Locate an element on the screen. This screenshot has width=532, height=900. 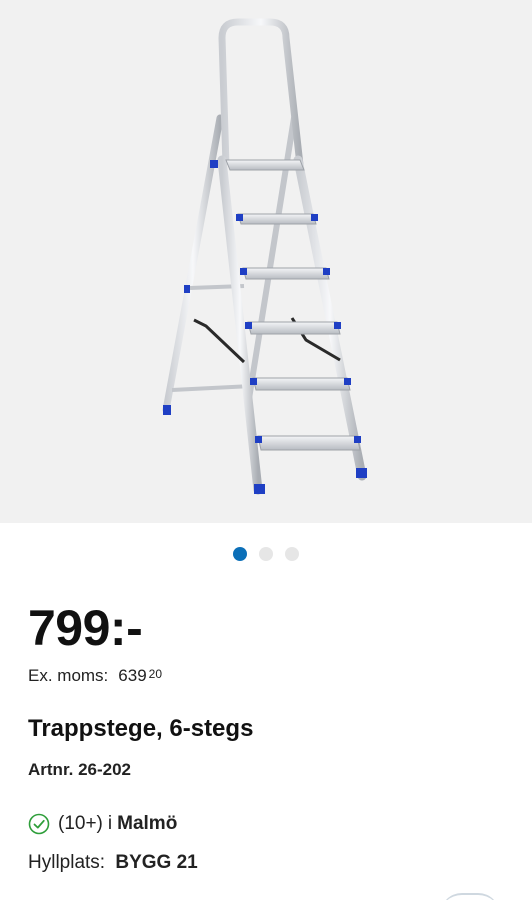
article-number-label: Artnr. is located at coordinates (51, 769).